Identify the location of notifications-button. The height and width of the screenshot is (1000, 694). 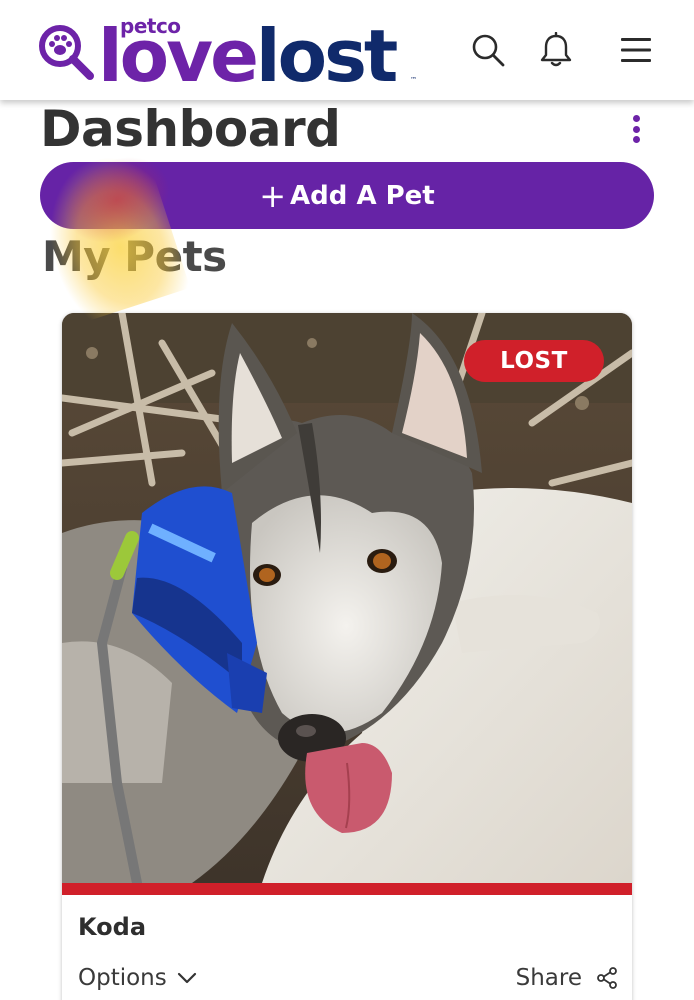
(556, 50).